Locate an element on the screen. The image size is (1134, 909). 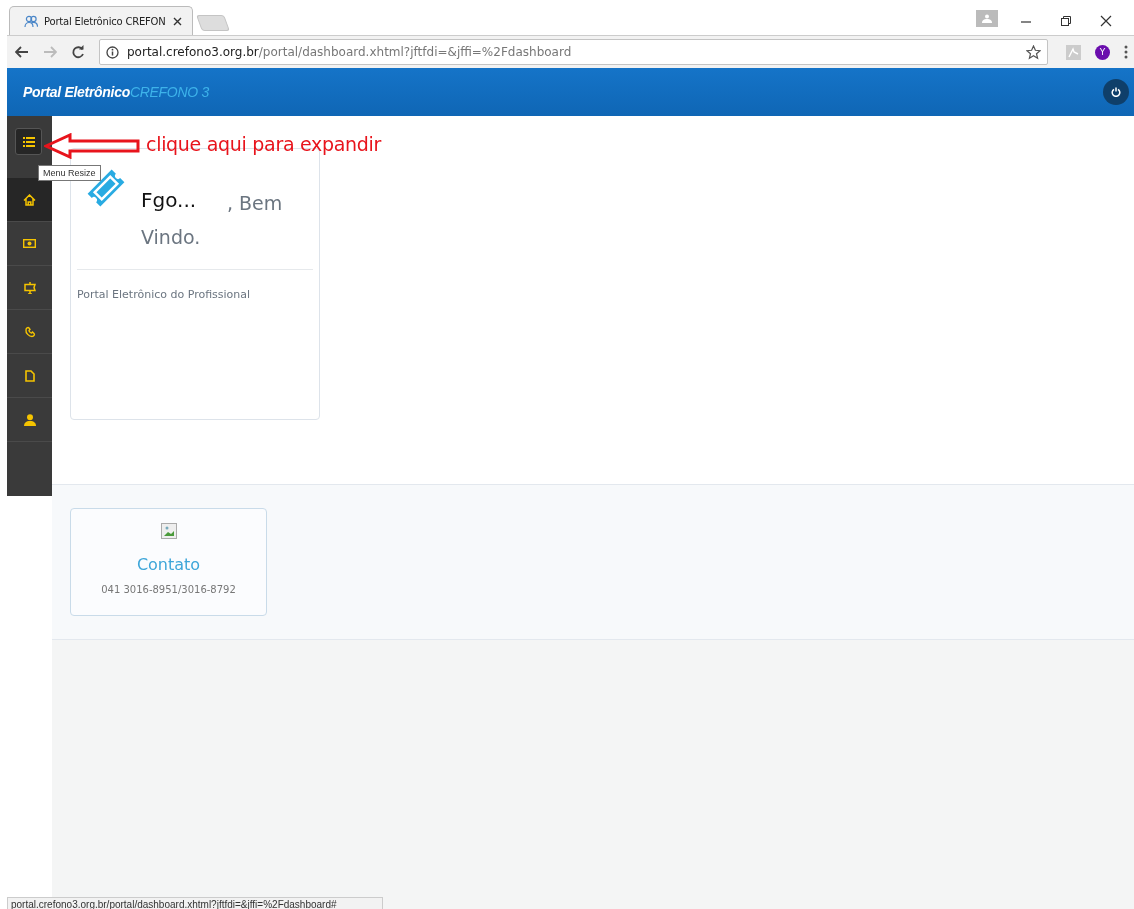
star-icon is located at coordinates (1033, 52).